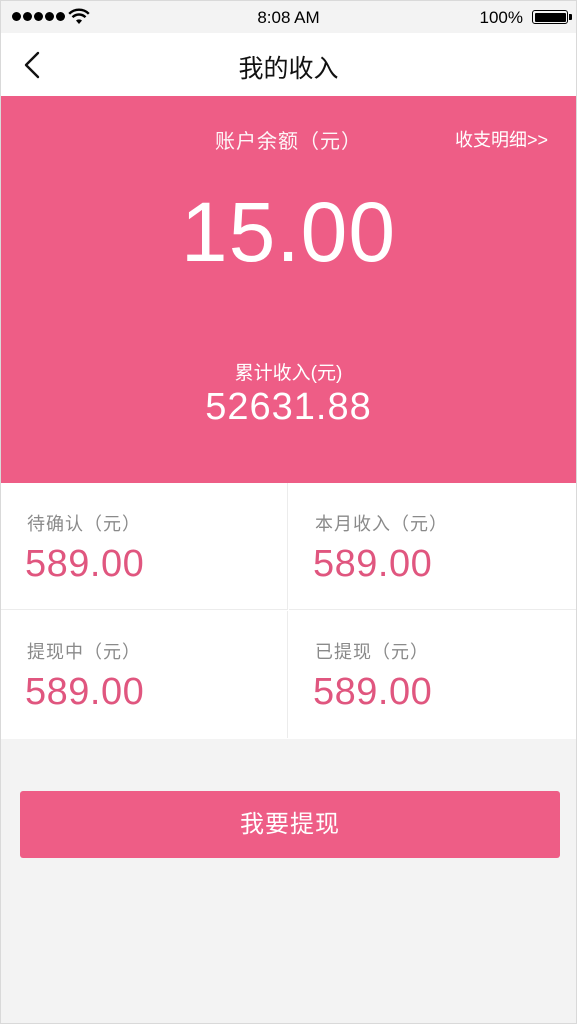 Image resolution: width=577 pixels, height=1024 pixels. I want to click on nav-bar: 我的收入, so click(288, 64).